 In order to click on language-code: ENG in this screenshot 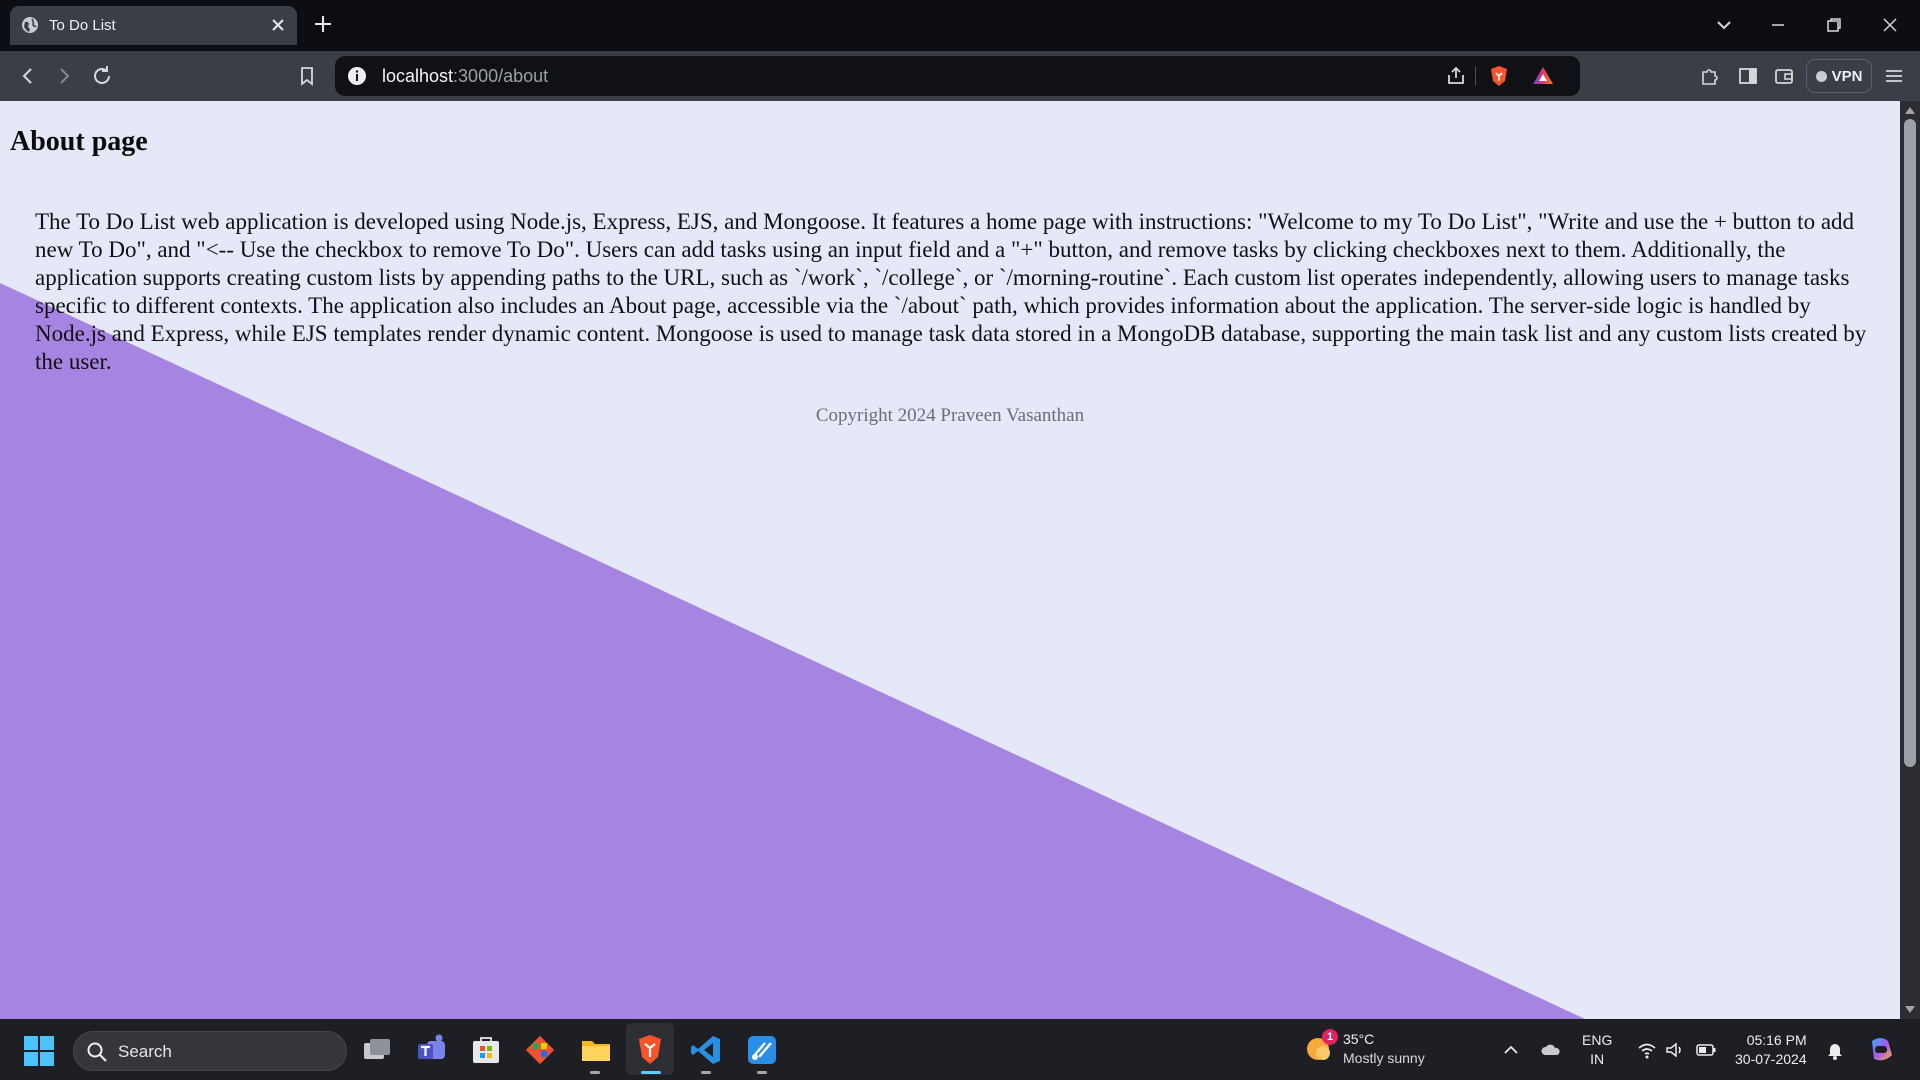, I will do `click(1597, 1040)`.